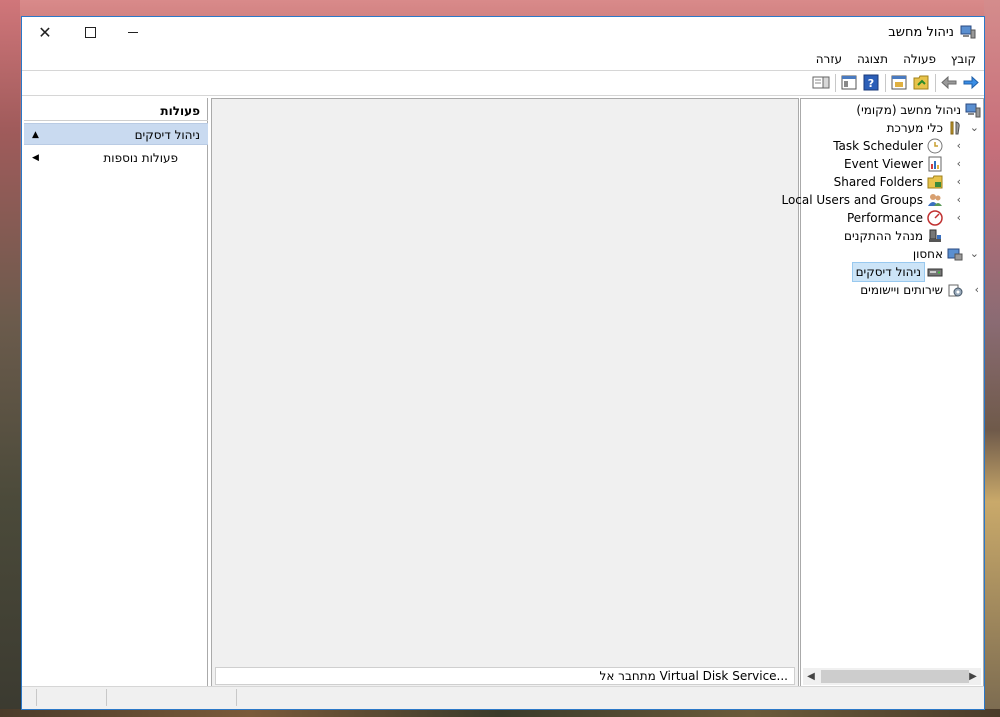  I want to click on forward-arrow-icon, so click(971, 82).